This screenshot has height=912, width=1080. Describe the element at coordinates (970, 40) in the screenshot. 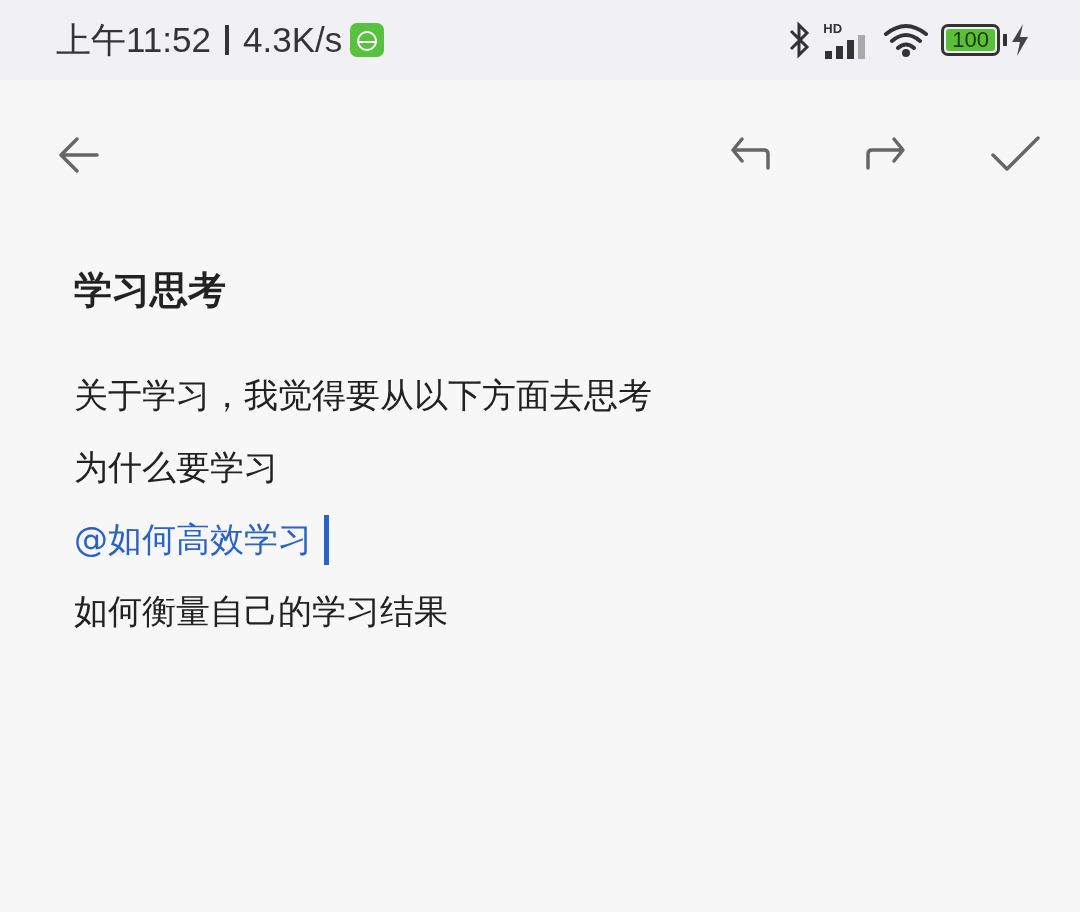

I see `battery-level: 100` at that location.